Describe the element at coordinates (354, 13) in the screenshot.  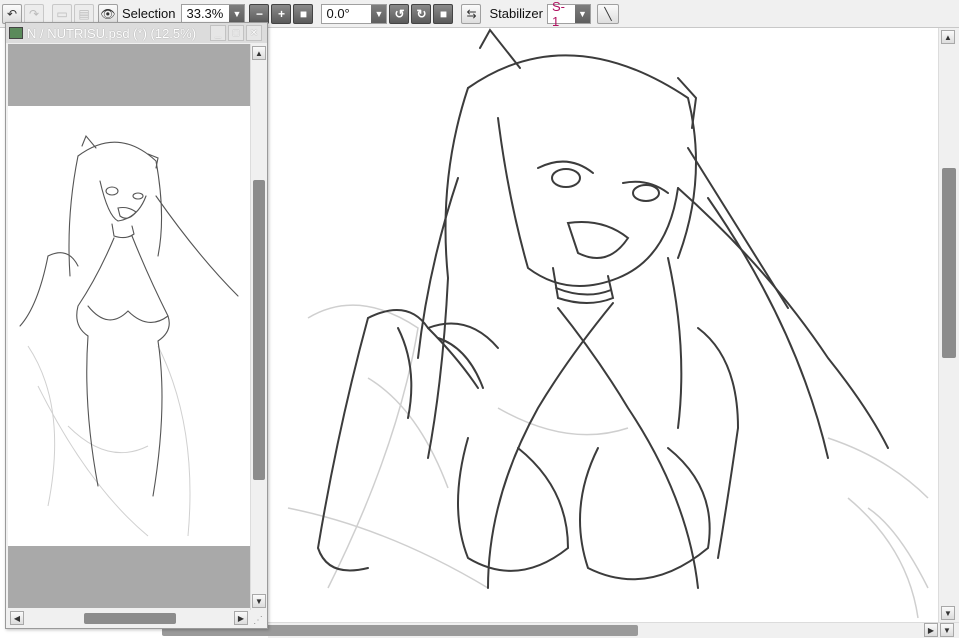
I see `rotation-select: 0.0° ▼` at that location.